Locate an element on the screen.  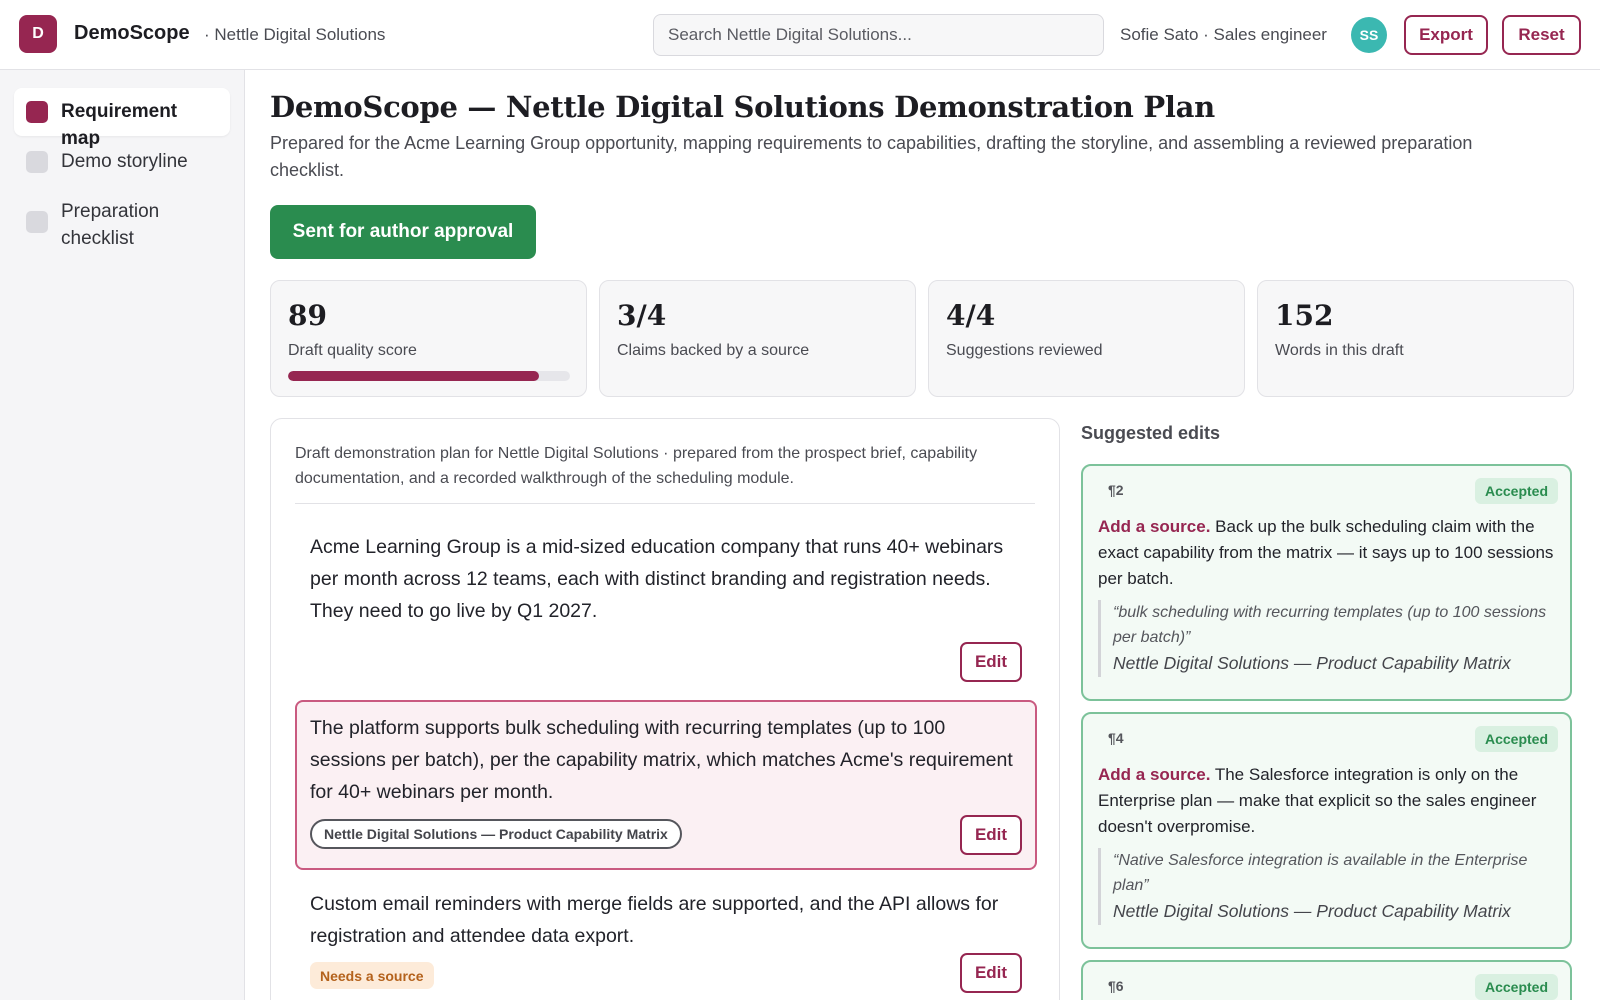
org-name: · Nettle Digital Solutions is located at coordinates (295, 34).